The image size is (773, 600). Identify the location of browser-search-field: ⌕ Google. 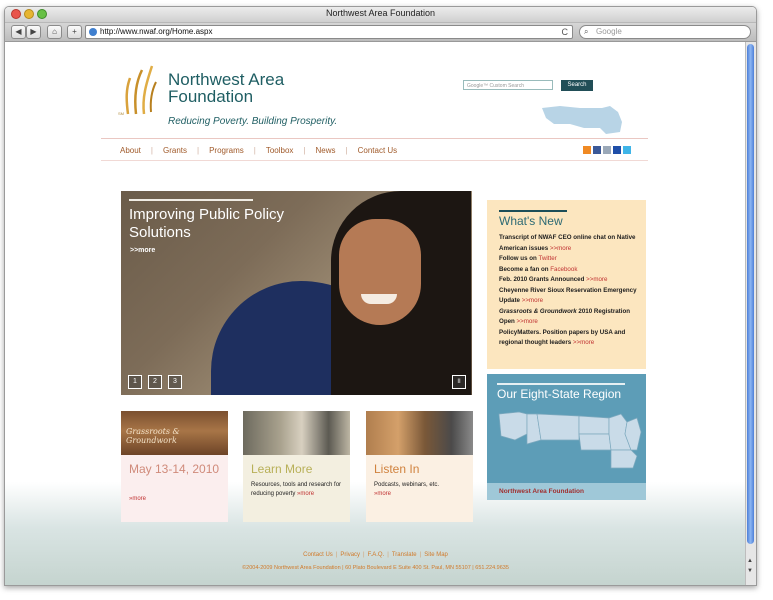
(665, 32).